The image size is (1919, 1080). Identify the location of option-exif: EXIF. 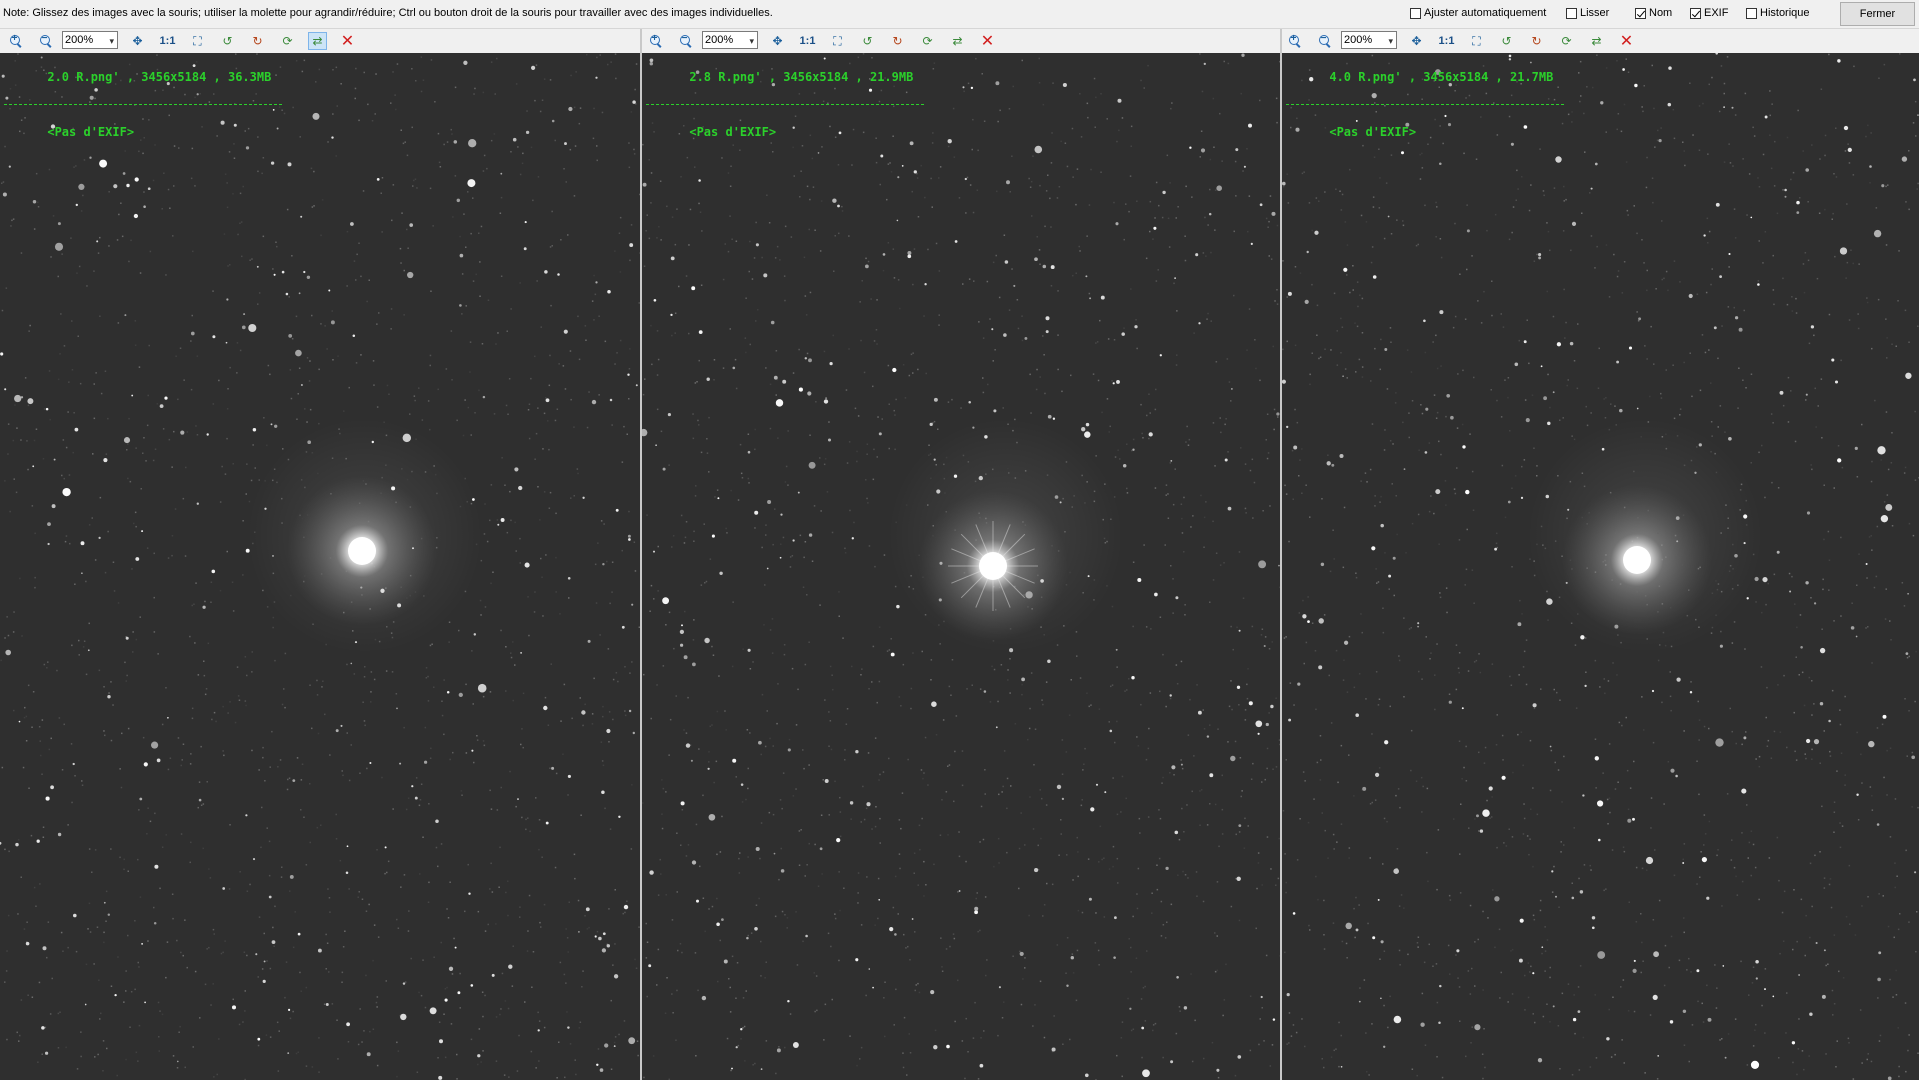
(1709, 13).